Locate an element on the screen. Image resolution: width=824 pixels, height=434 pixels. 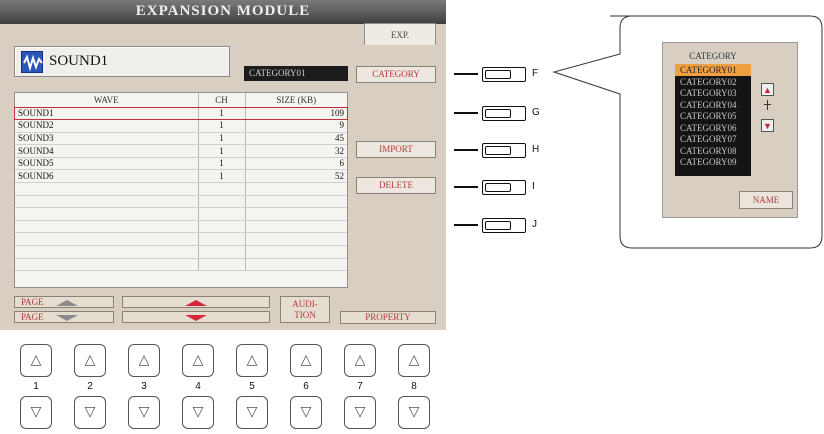
category-down-button: ▼ is located at coordinates (767, 125).